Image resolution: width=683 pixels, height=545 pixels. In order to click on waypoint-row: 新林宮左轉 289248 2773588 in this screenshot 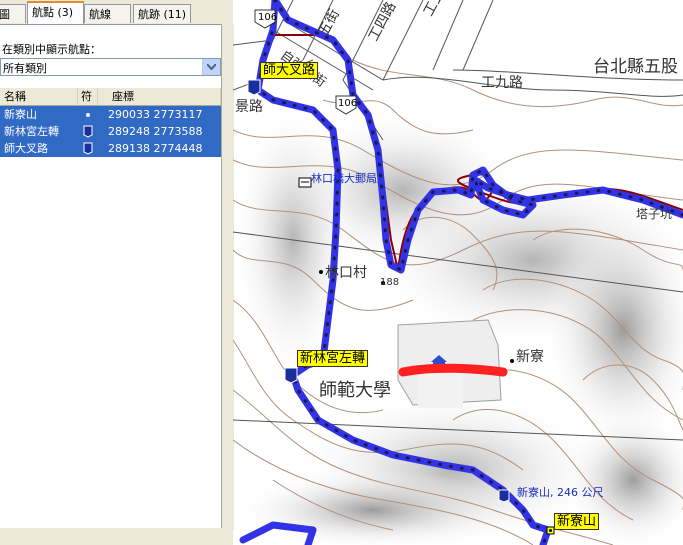, I will do `click(110, 131)`.